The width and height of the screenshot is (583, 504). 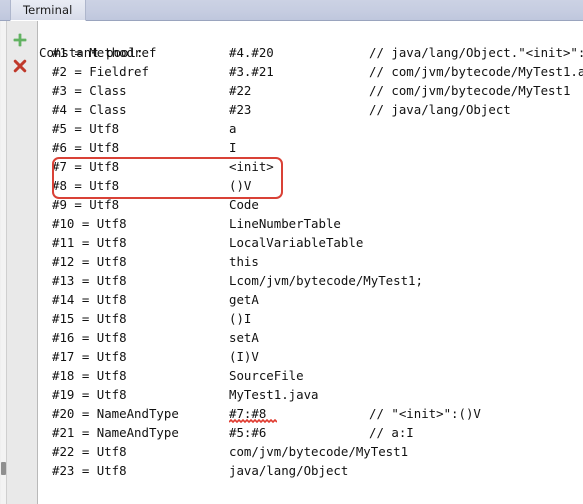 What do you see at coordinates (115, 413) in the screenshot?
I see `entry-index: #20 = NameAndType` at bounding box center [115, 413].